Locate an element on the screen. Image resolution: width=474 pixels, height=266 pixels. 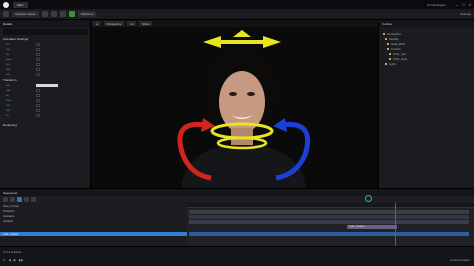
outliner-item: CTRL_Jaw is located at coordinates (397, 54).